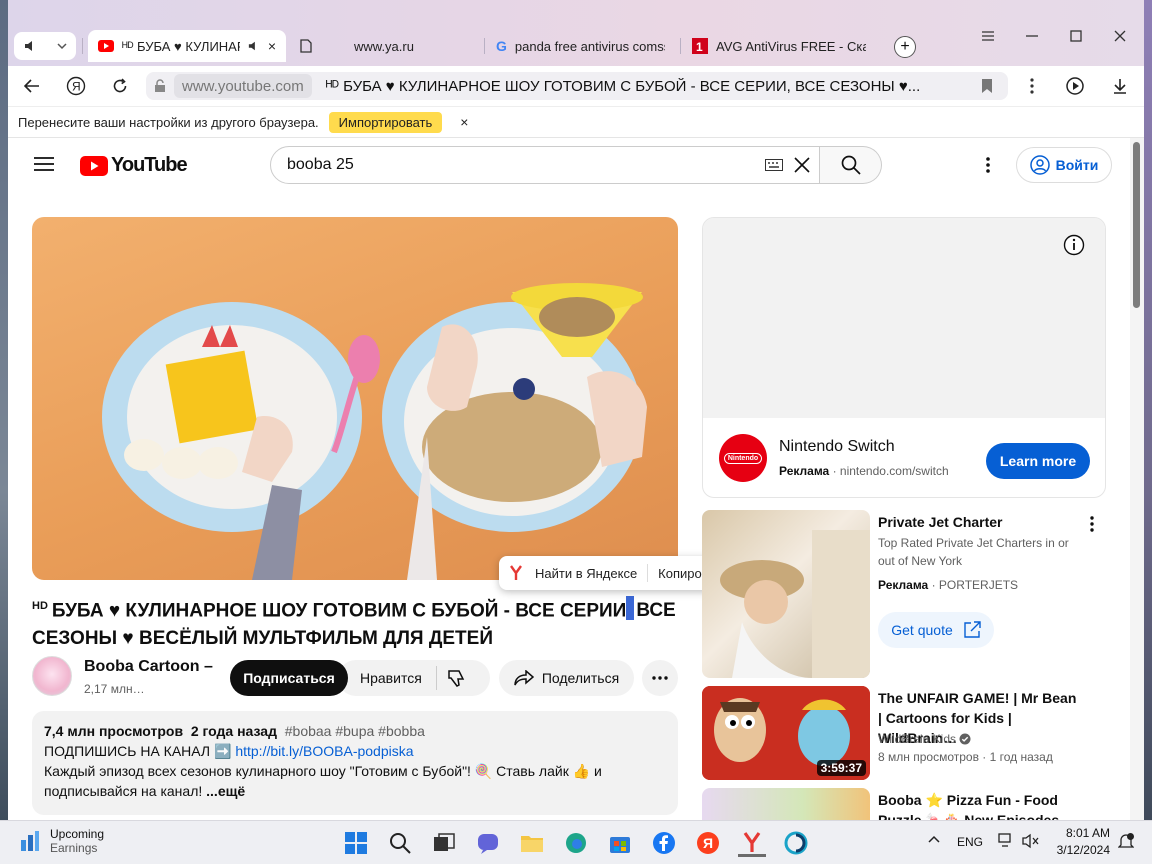 The image size is (1152, 864). Describe the element at coordinates (904, 318) in the screenshot. I see `ad-media` at that location.